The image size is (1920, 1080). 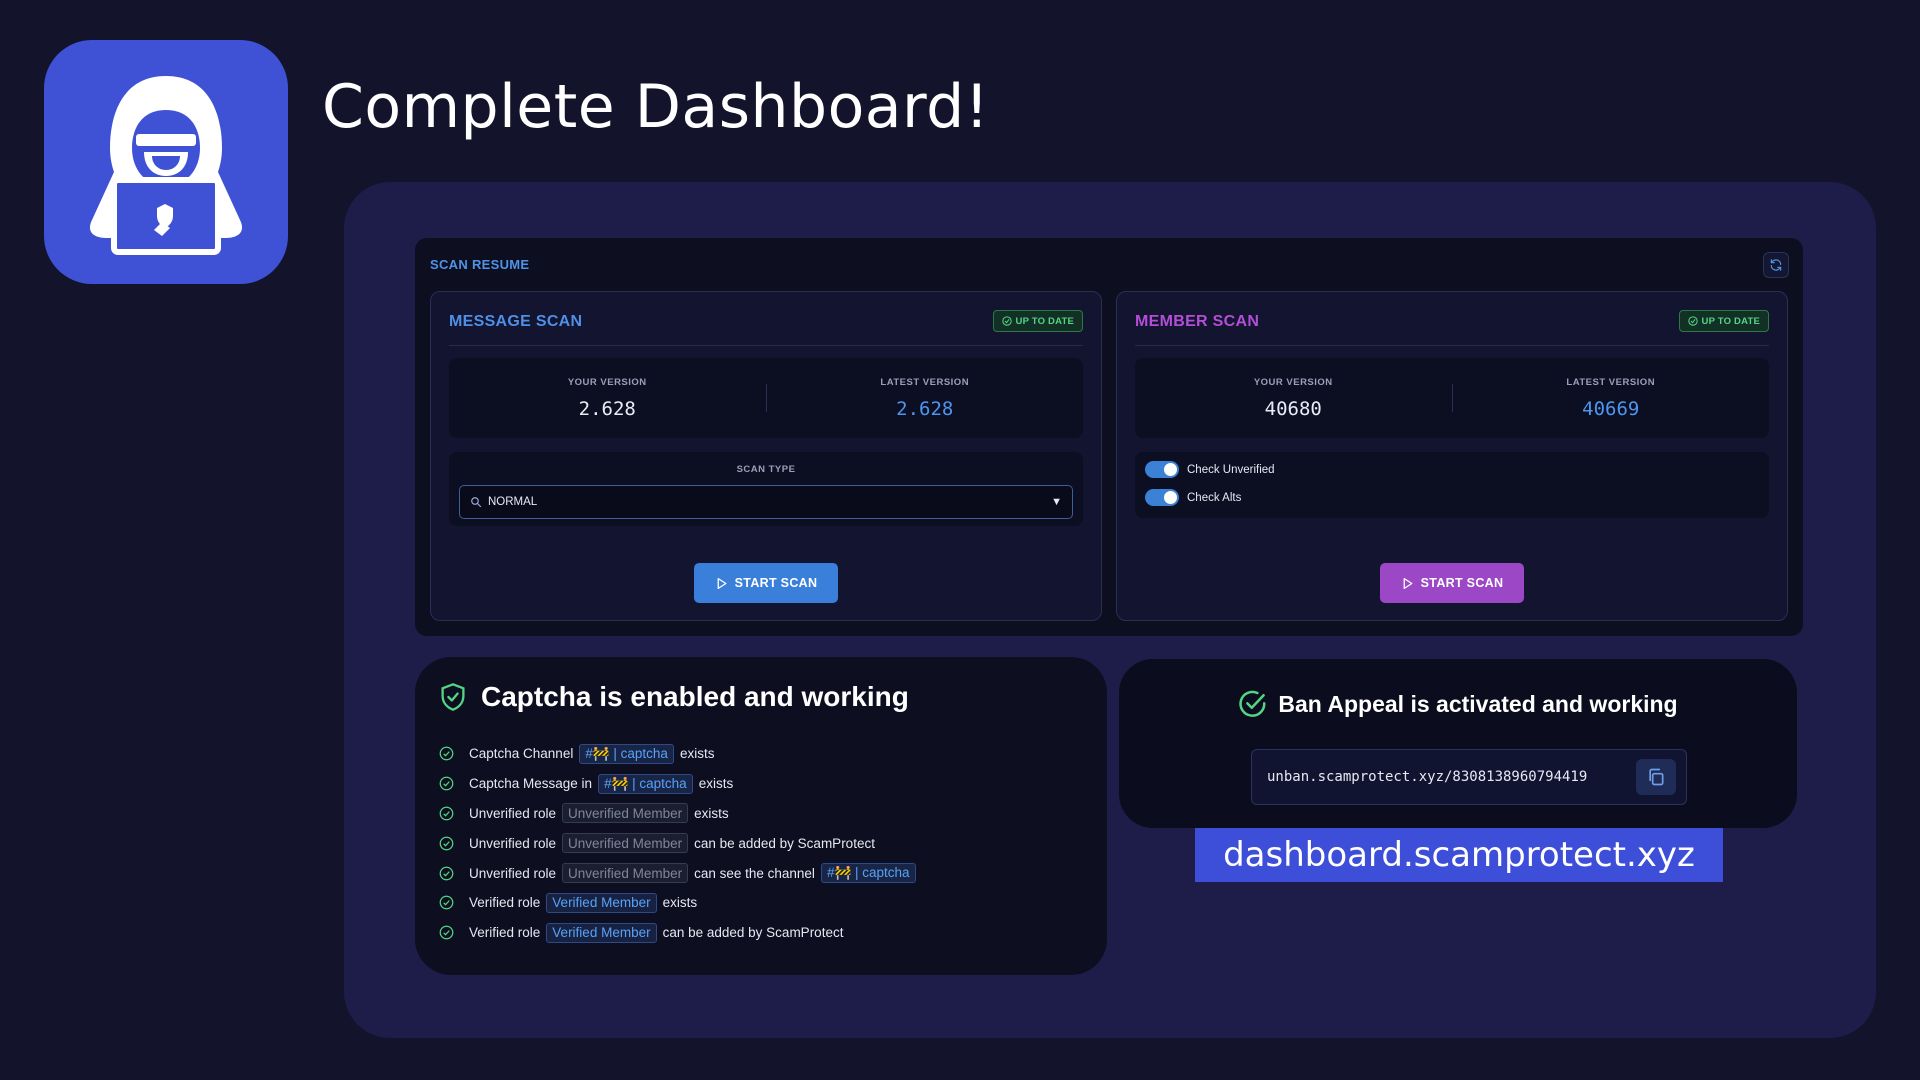 What do you see at coordinates (1452, 583) in the screenshot?
I see `member-start-scan-button: START SCAN` at bounding box center [1452, 583].